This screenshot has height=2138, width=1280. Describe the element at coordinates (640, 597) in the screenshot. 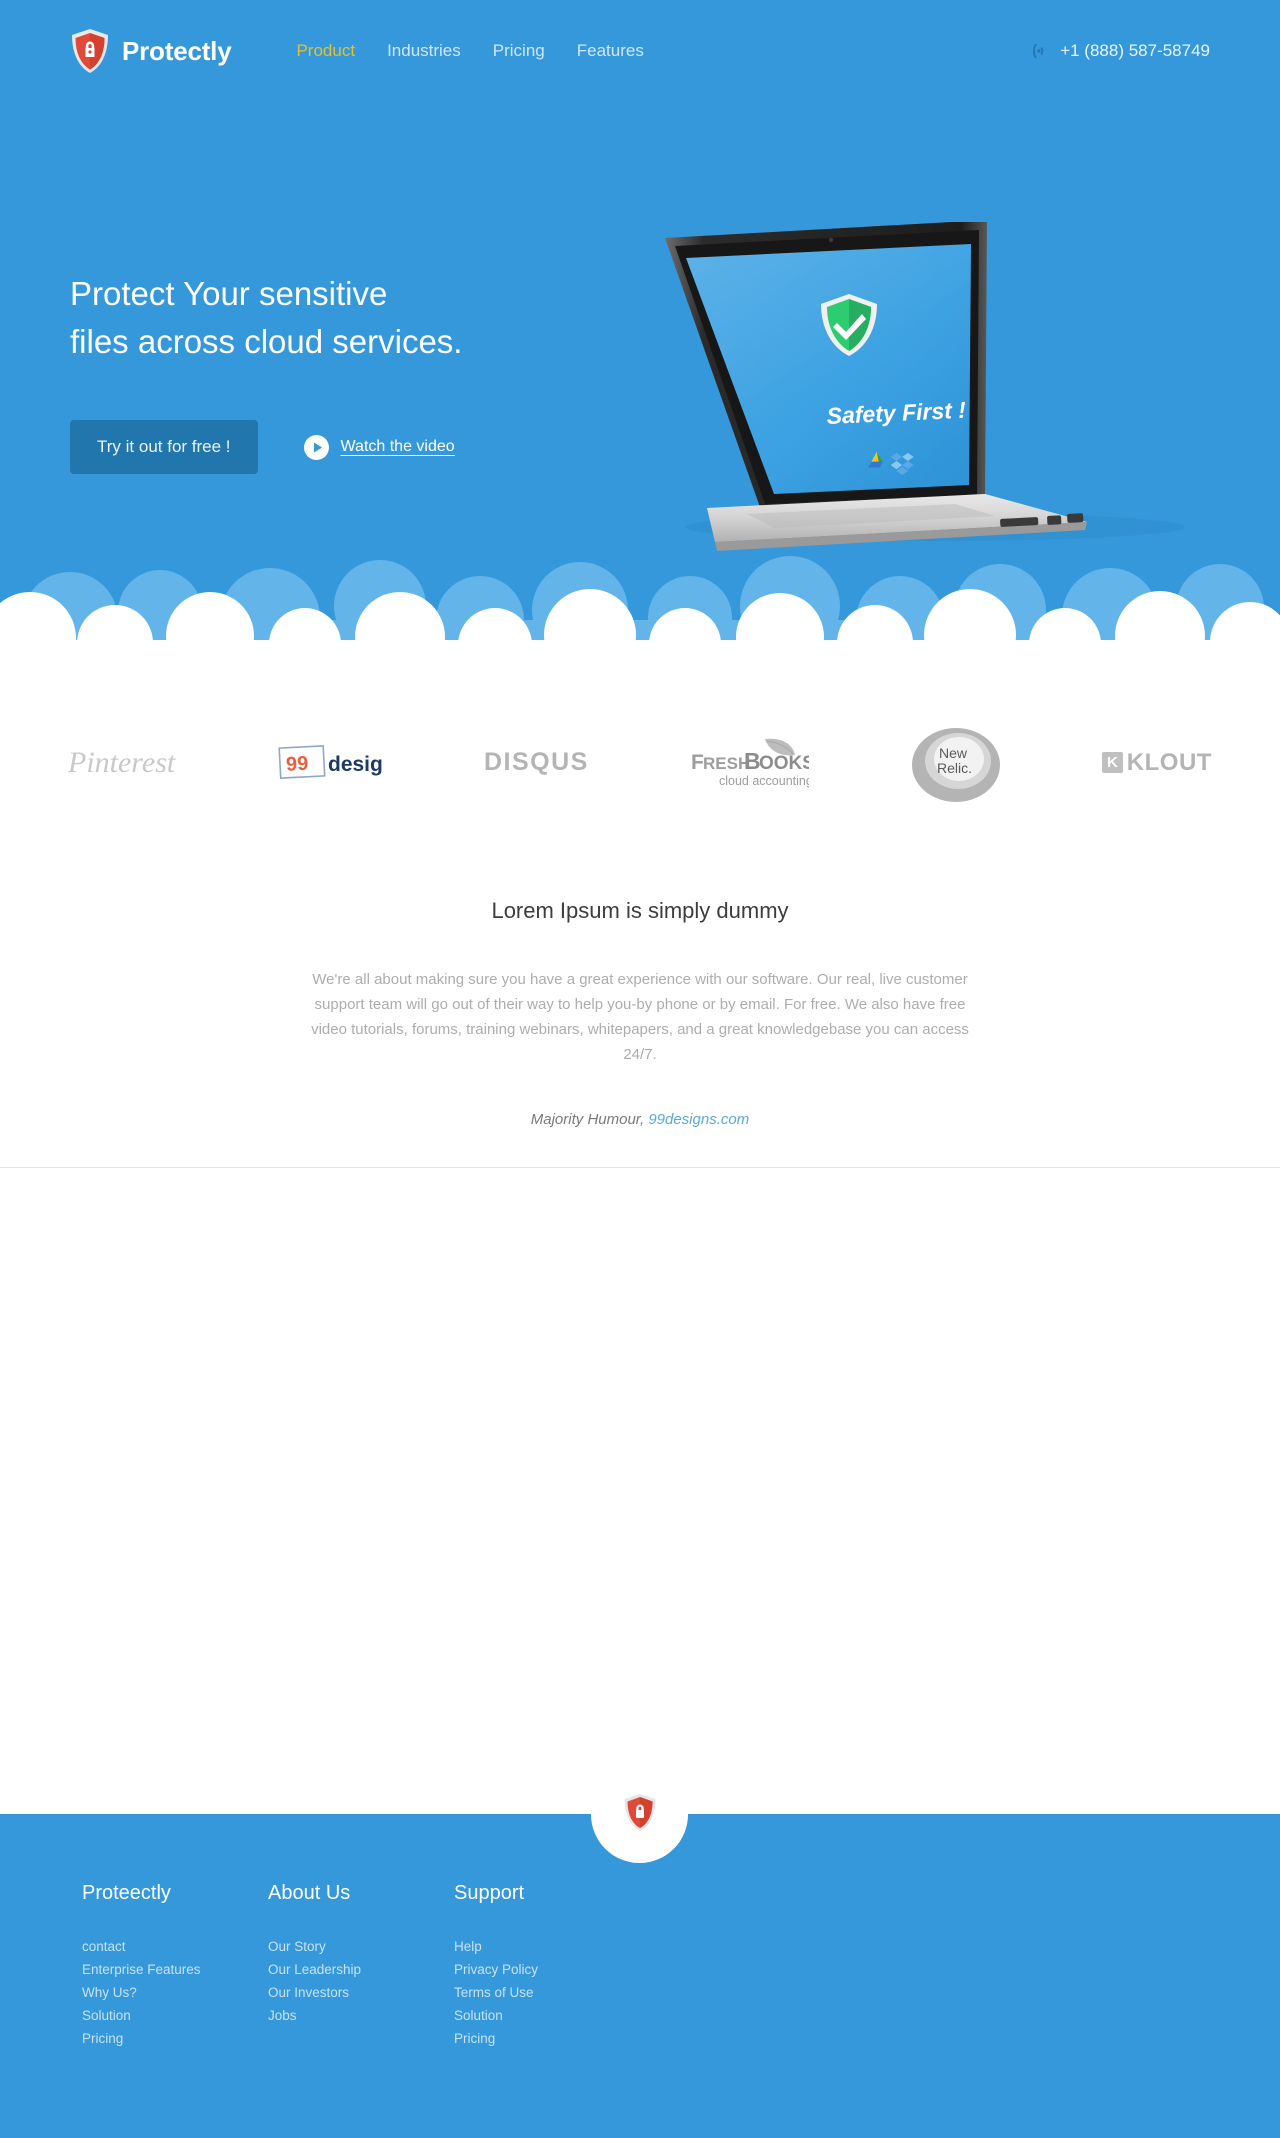

I see `cloud-divider` at that location.